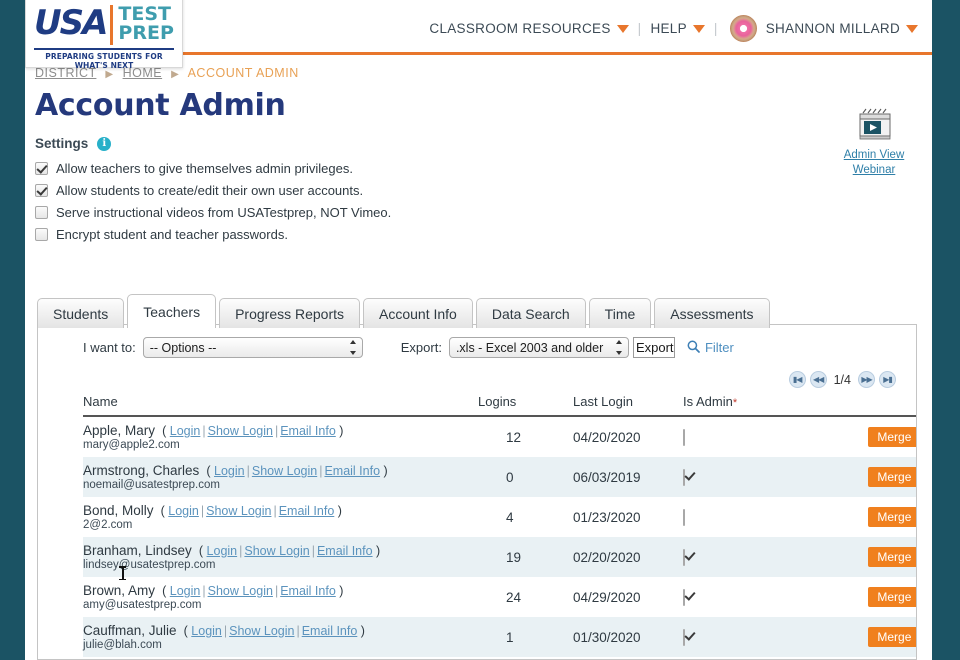 The width and height of the screenshot is (960, 660). What do you see at coordinates (874, 143) in the screenshot?
I see `admin-view-webinar-widget: Admin View Webinar` at bounding box center [874, 143].